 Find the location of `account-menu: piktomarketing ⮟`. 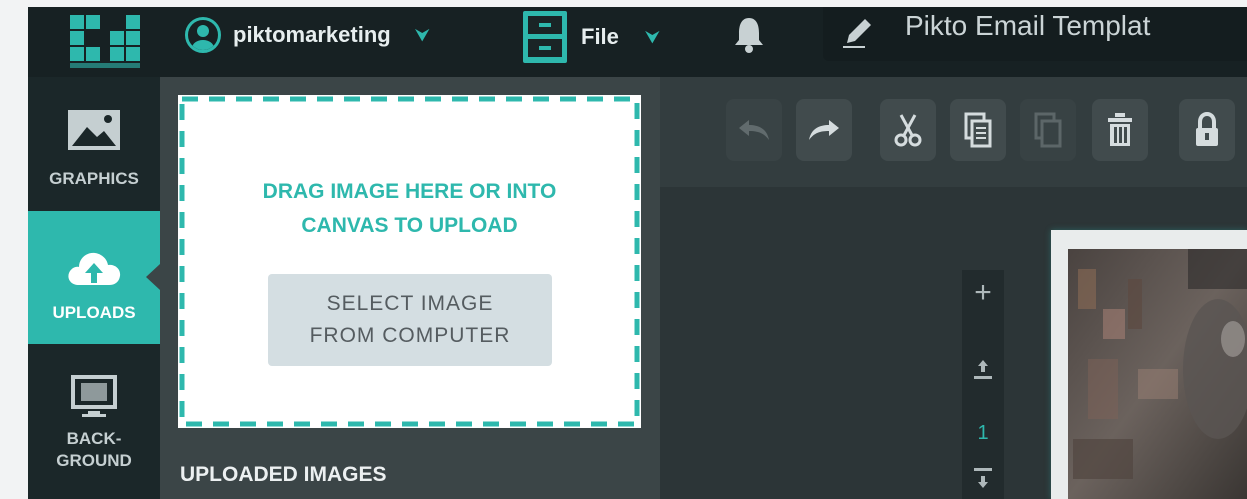

account-menu: piktomarketing ⮟ is located at coordinates (307, 35).